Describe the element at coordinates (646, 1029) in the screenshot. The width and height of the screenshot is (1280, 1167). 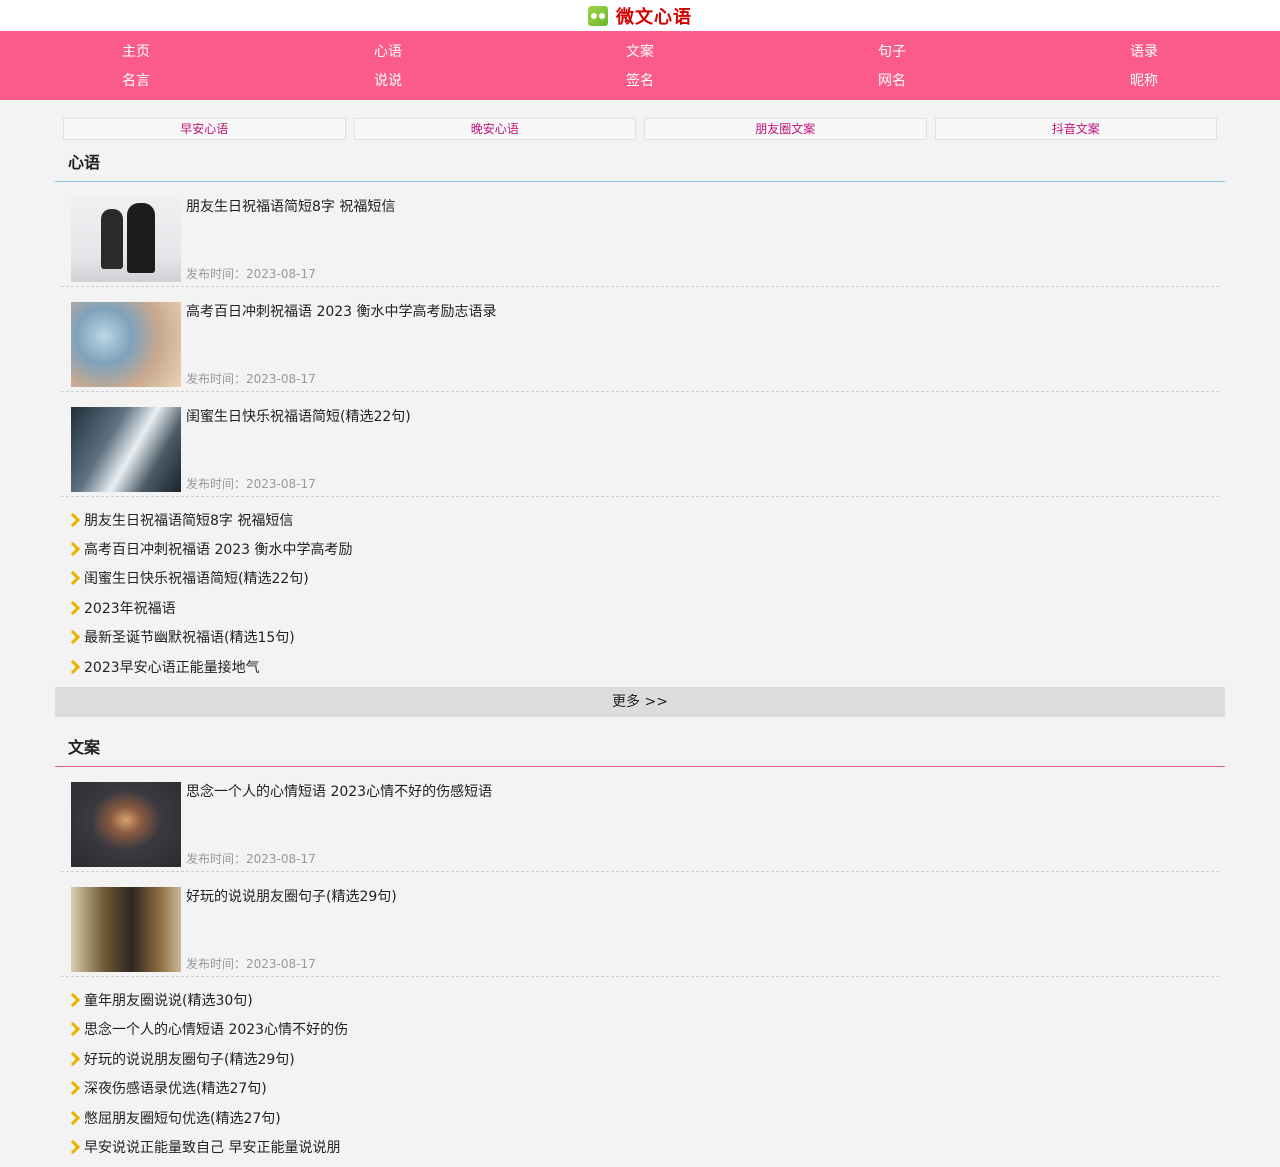
I see `list-item: 思念一个人的心情短语 2023心情不好的伤` at that location.